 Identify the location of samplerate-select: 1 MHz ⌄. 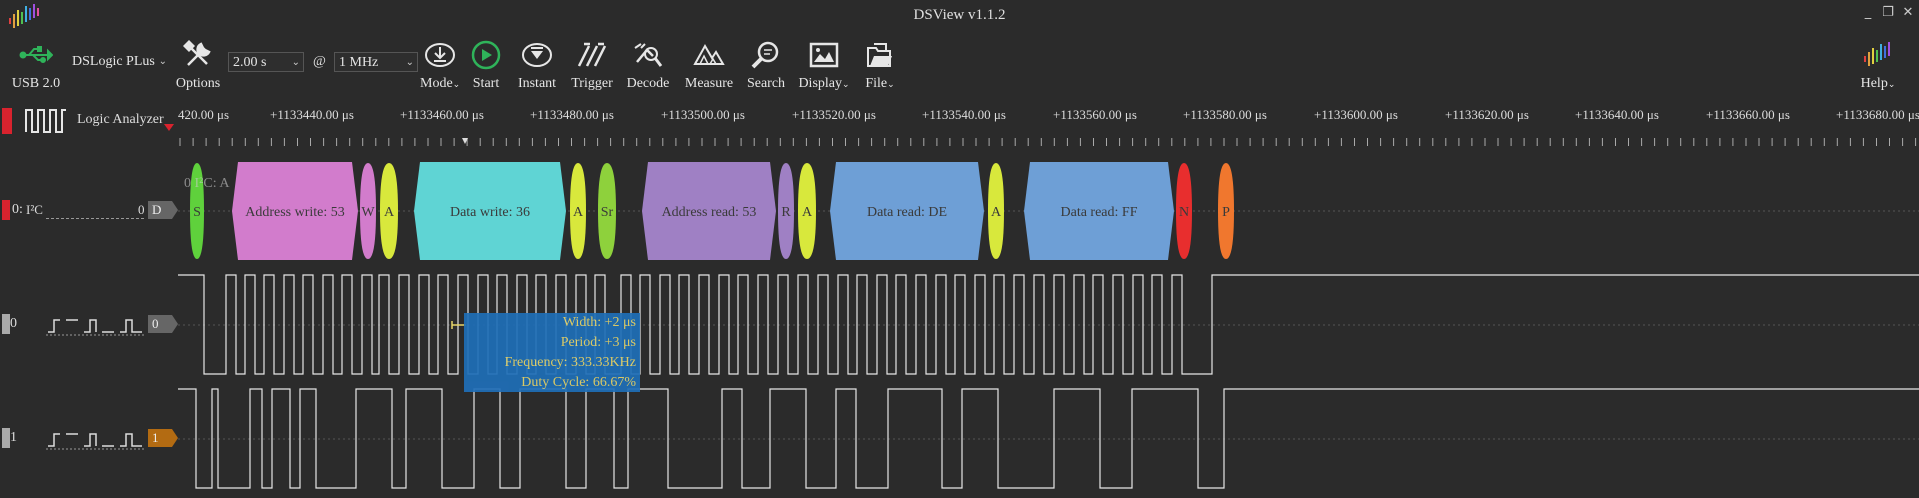
(376, 62).